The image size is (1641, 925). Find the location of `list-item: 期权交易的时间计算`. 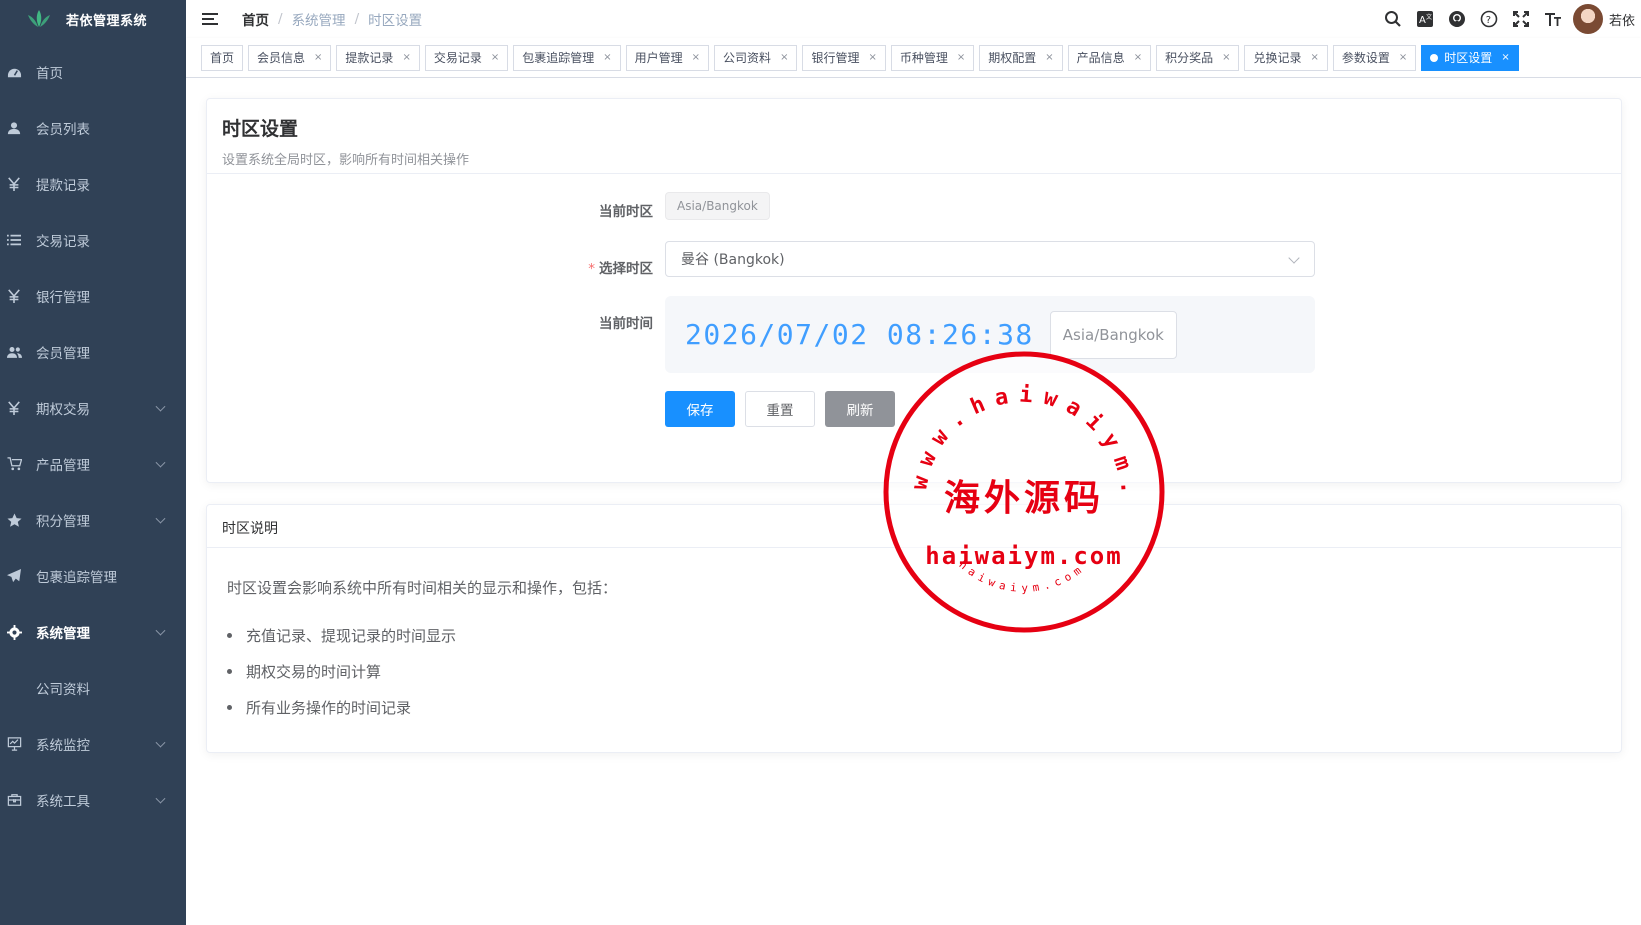

list-item: 期权交易的时间计算 is located at coordinates (341, 671).